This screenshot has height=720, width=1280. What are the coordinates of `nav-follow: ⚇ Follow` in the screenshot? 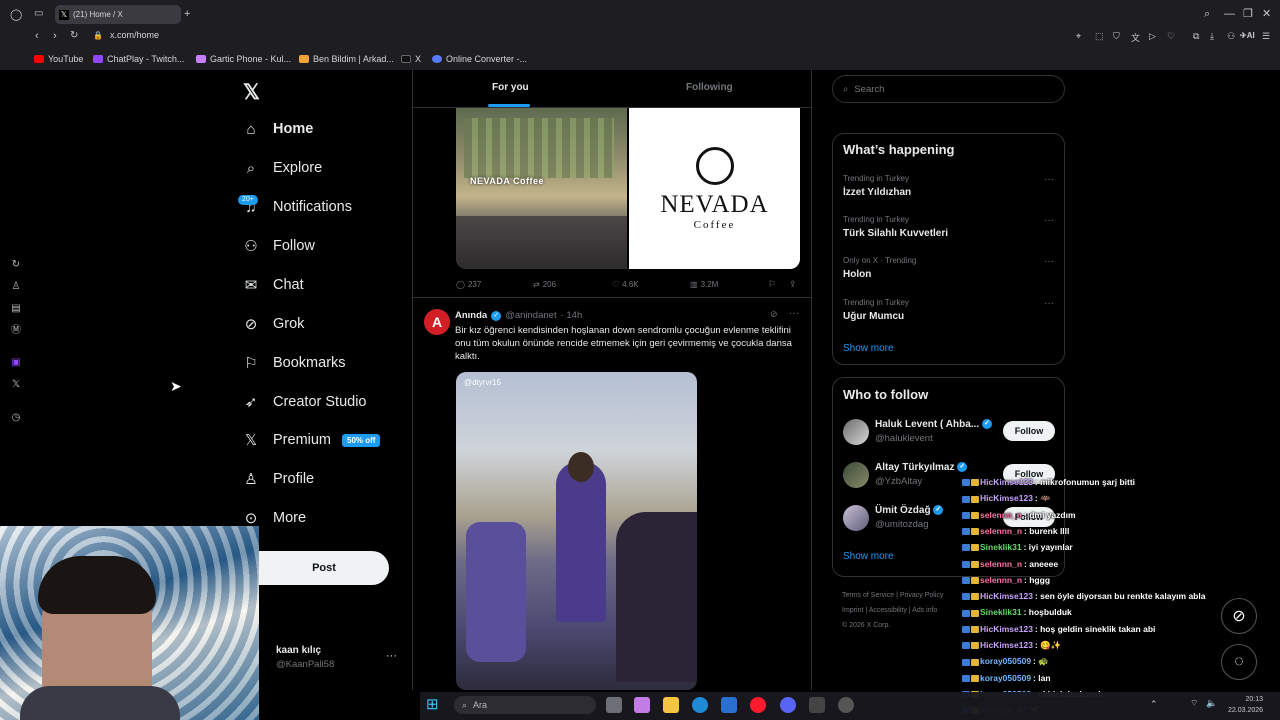 It's located at (278, 246).